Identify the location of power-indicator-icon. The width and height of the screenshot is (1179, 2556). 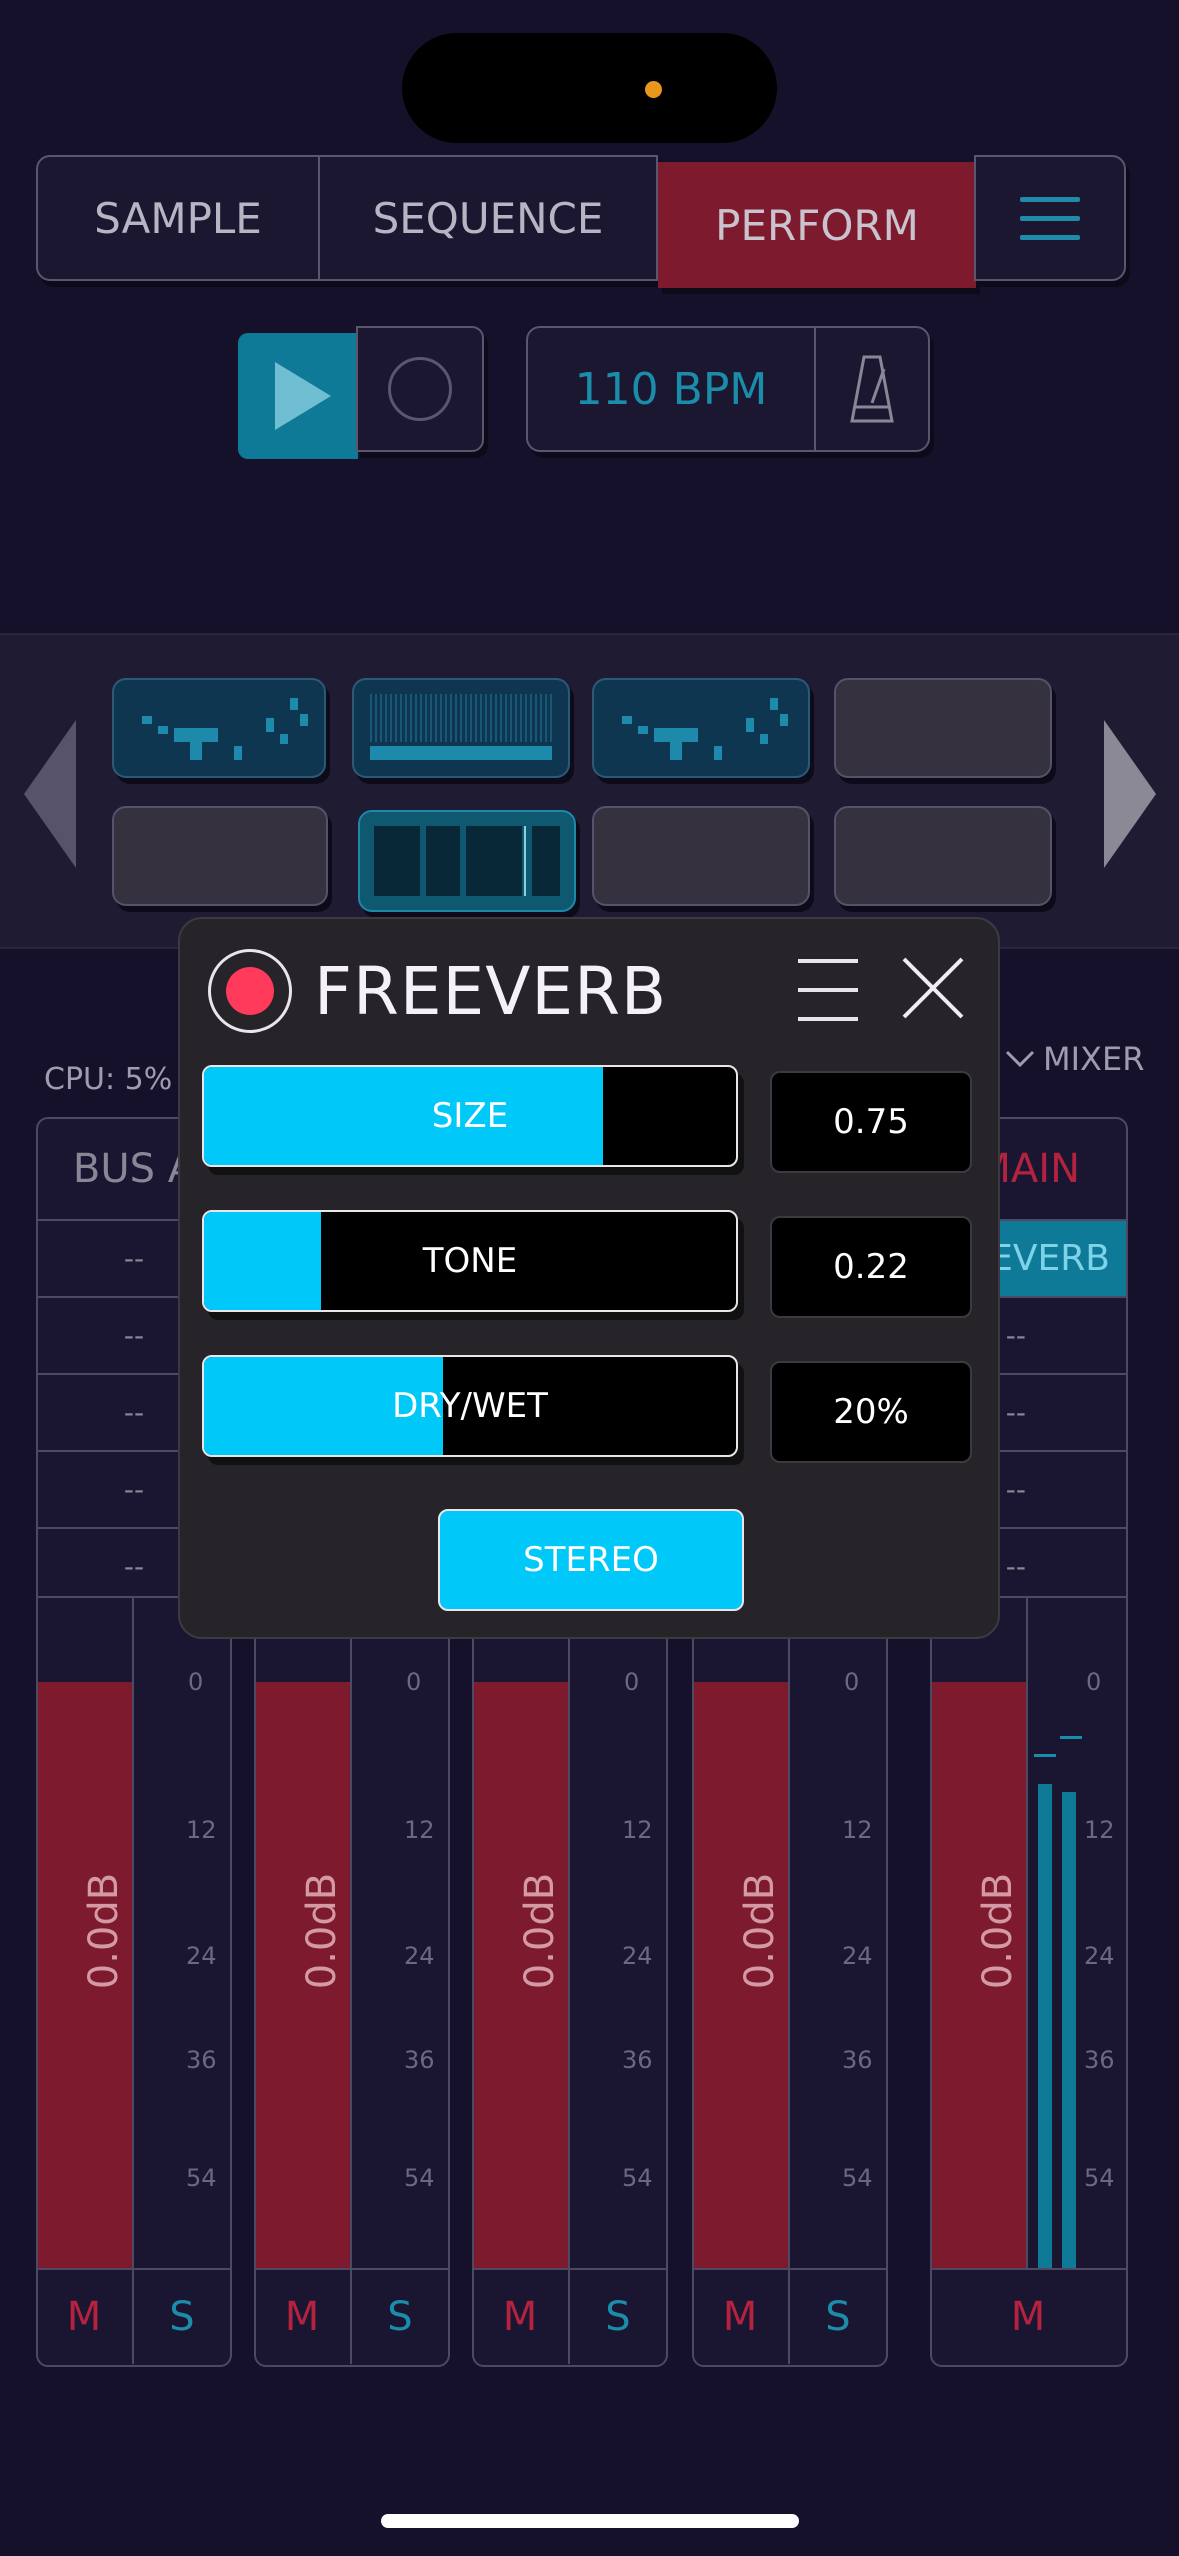
(250, 991).